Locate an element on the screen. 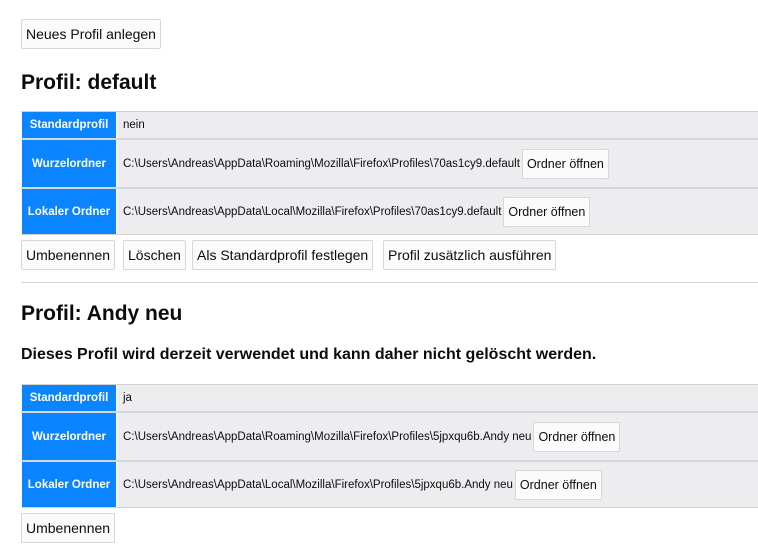 Image resolution: width=758 pixels, height=552 pixels. table-row: Standardprofil nein is located at coordinates (389, 125).